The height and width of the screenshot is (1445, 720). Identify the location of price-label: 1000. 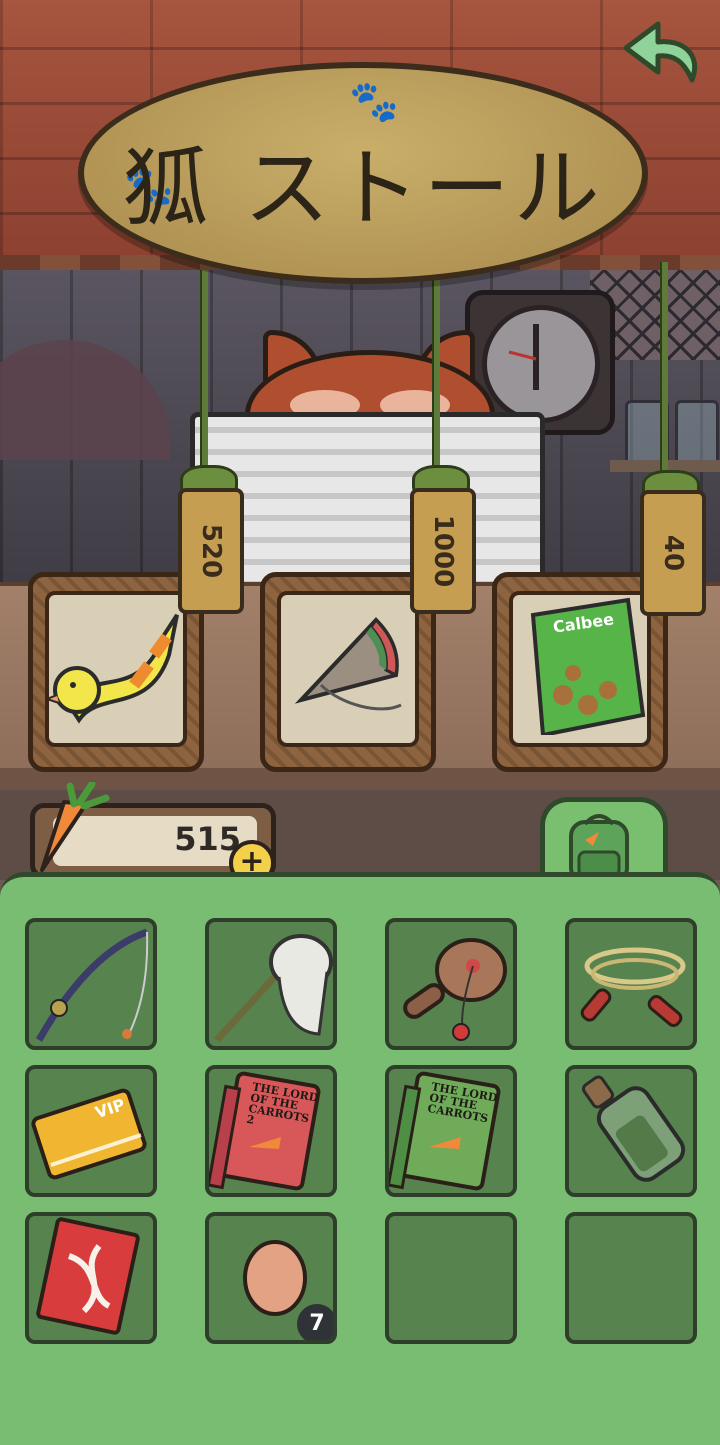
(443, 551).